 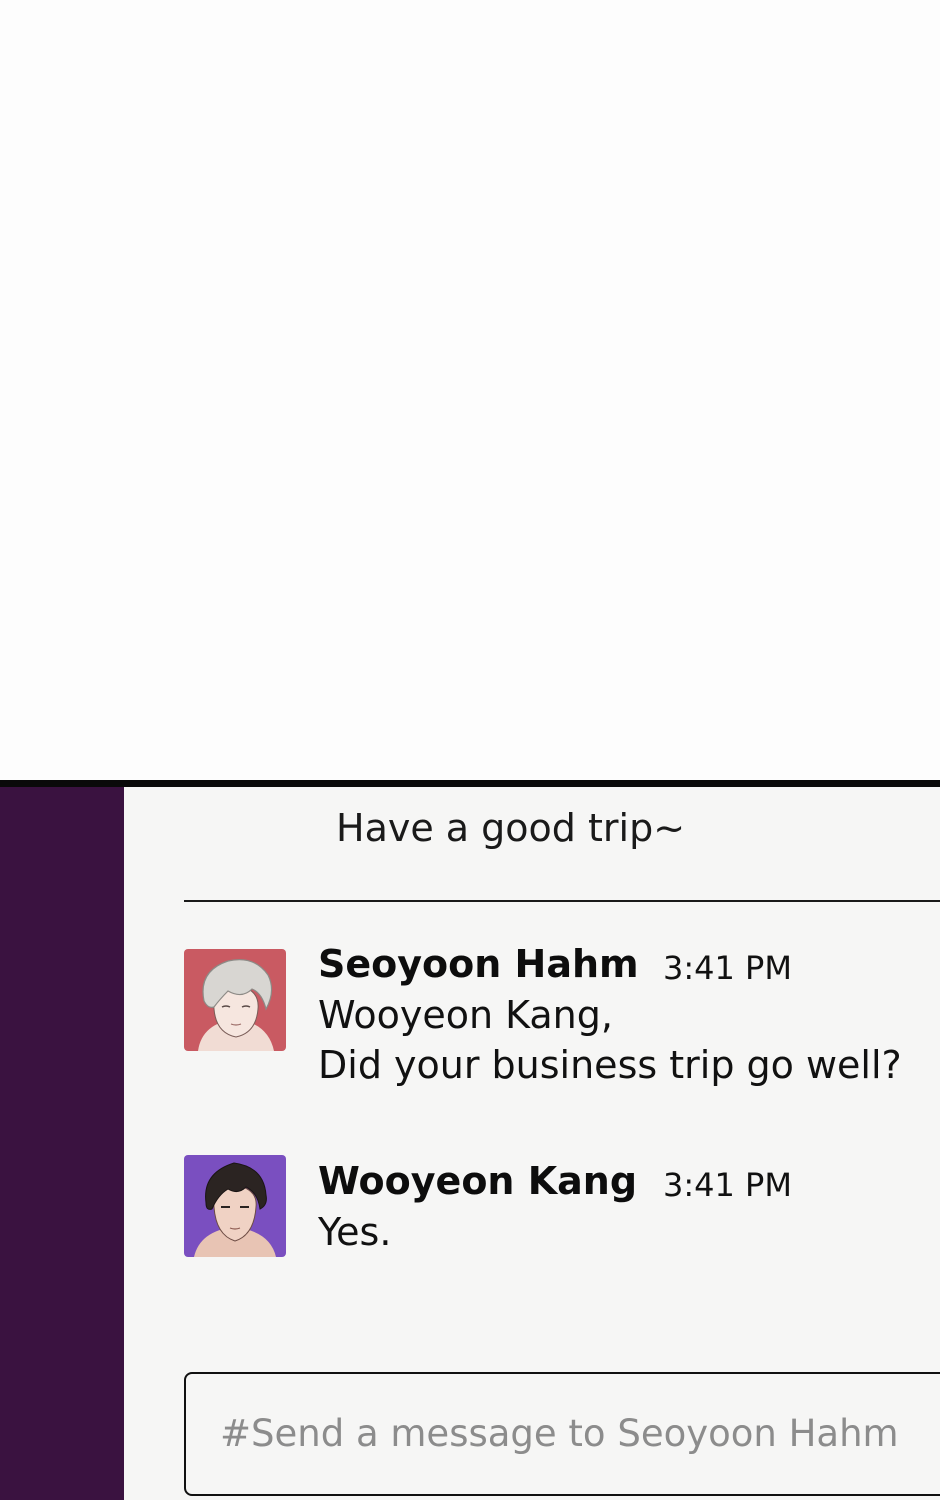 I want to click on avatar-wooyeon-icon, so click(x=235, y=1206).